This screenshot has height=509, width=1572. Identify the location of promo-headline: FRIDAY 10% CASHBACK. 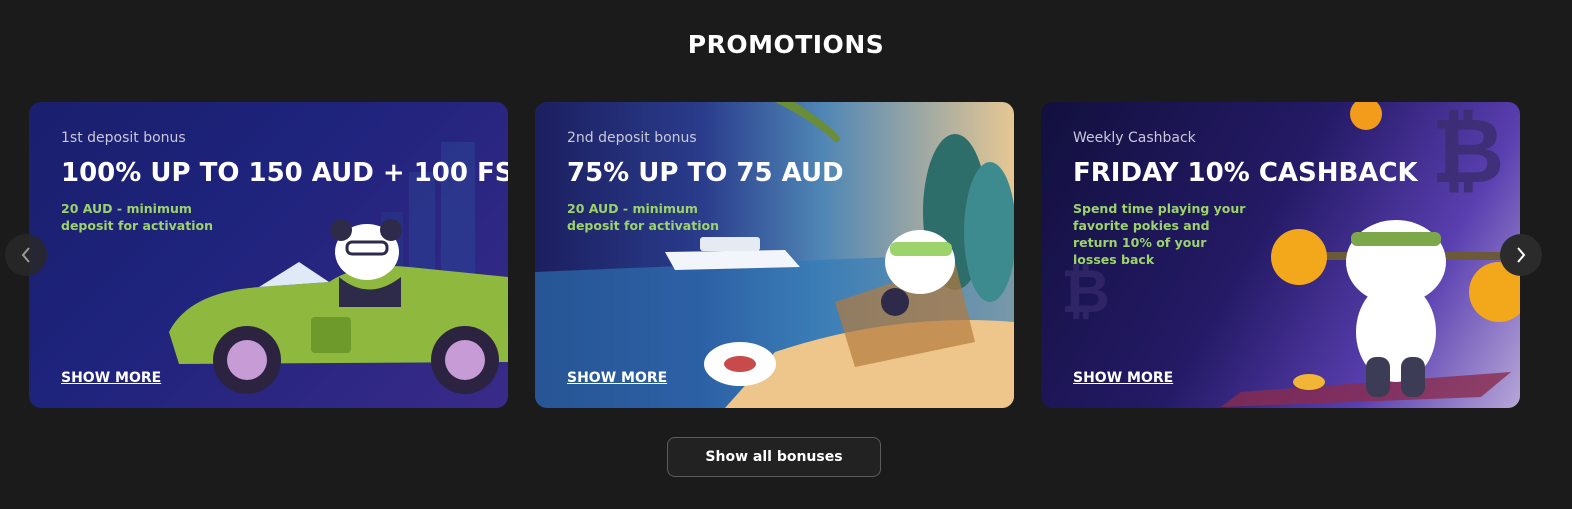
(1245, 173).